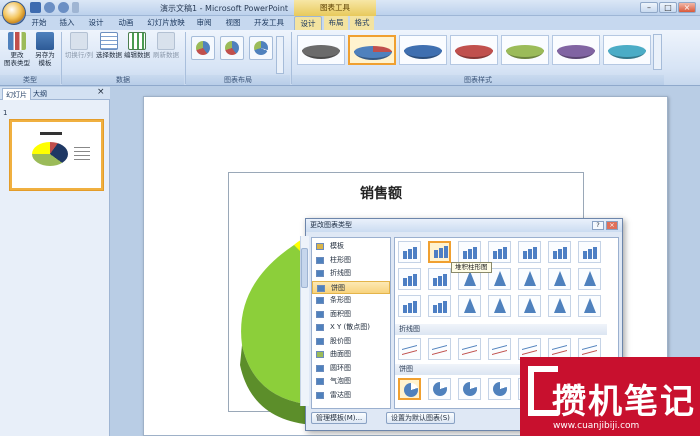  I want to click on undo-icon, so click(49, 7).